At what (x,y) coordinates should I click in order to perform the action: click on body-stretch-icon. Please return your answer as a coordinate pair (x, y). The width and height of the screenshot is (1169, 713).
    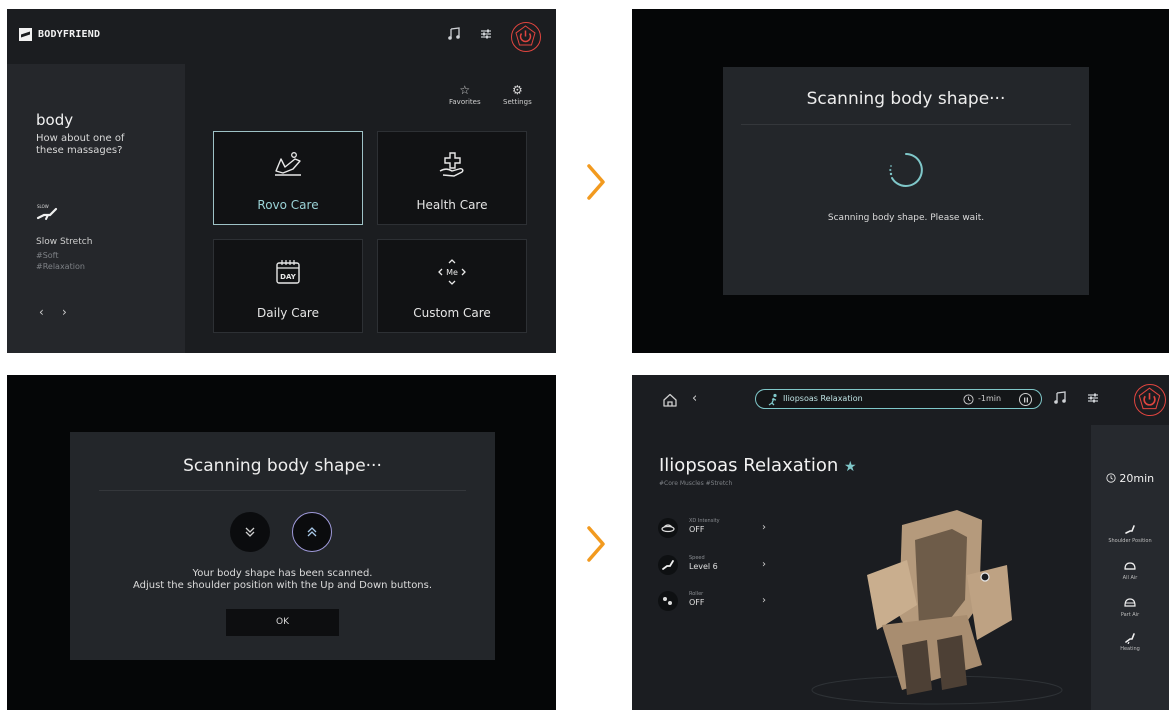
    Looking at the image, I should click on (772, 399).